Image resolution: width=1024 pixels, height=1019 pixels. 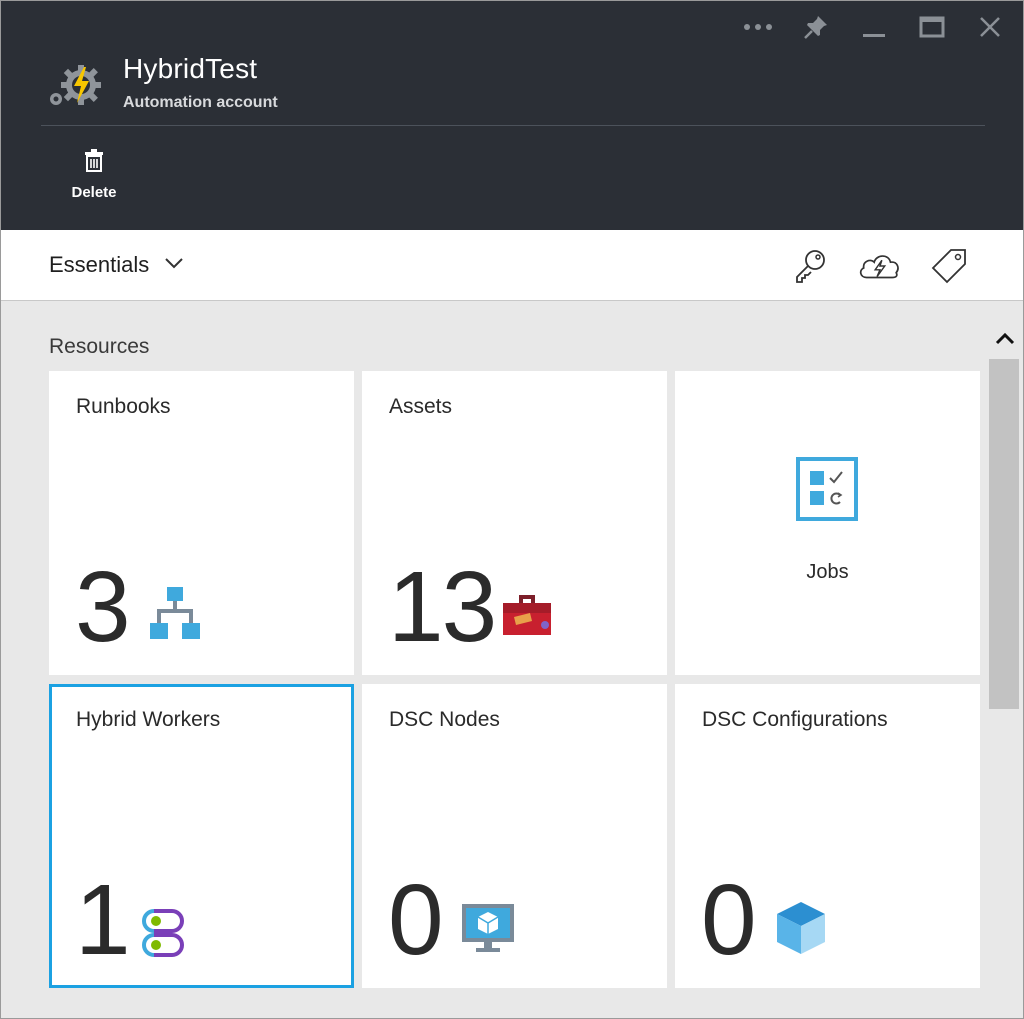 What do you see at coordinates (103, 607) in the screenshot?
I see `tile-count: 3` at bounding box center [103, 607].